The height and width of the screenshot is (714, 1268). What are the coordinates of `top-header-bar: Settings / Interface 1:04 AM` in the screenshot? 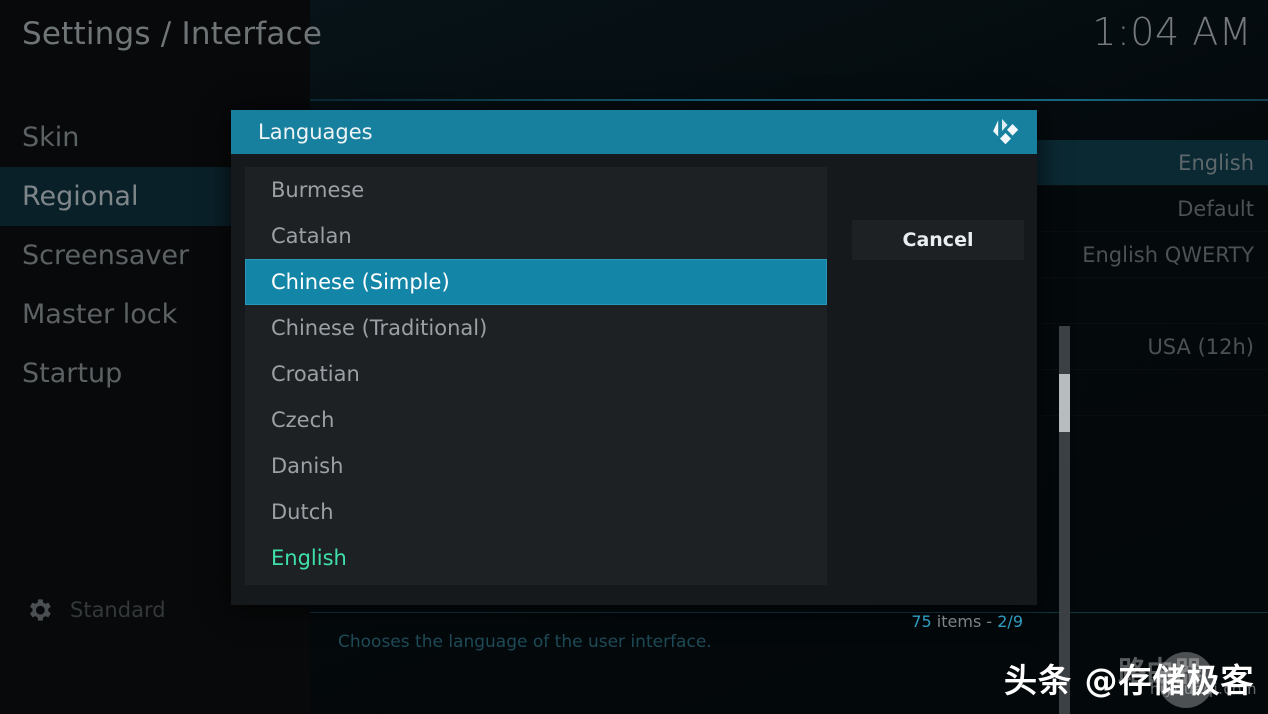 It's located at (634, 50).